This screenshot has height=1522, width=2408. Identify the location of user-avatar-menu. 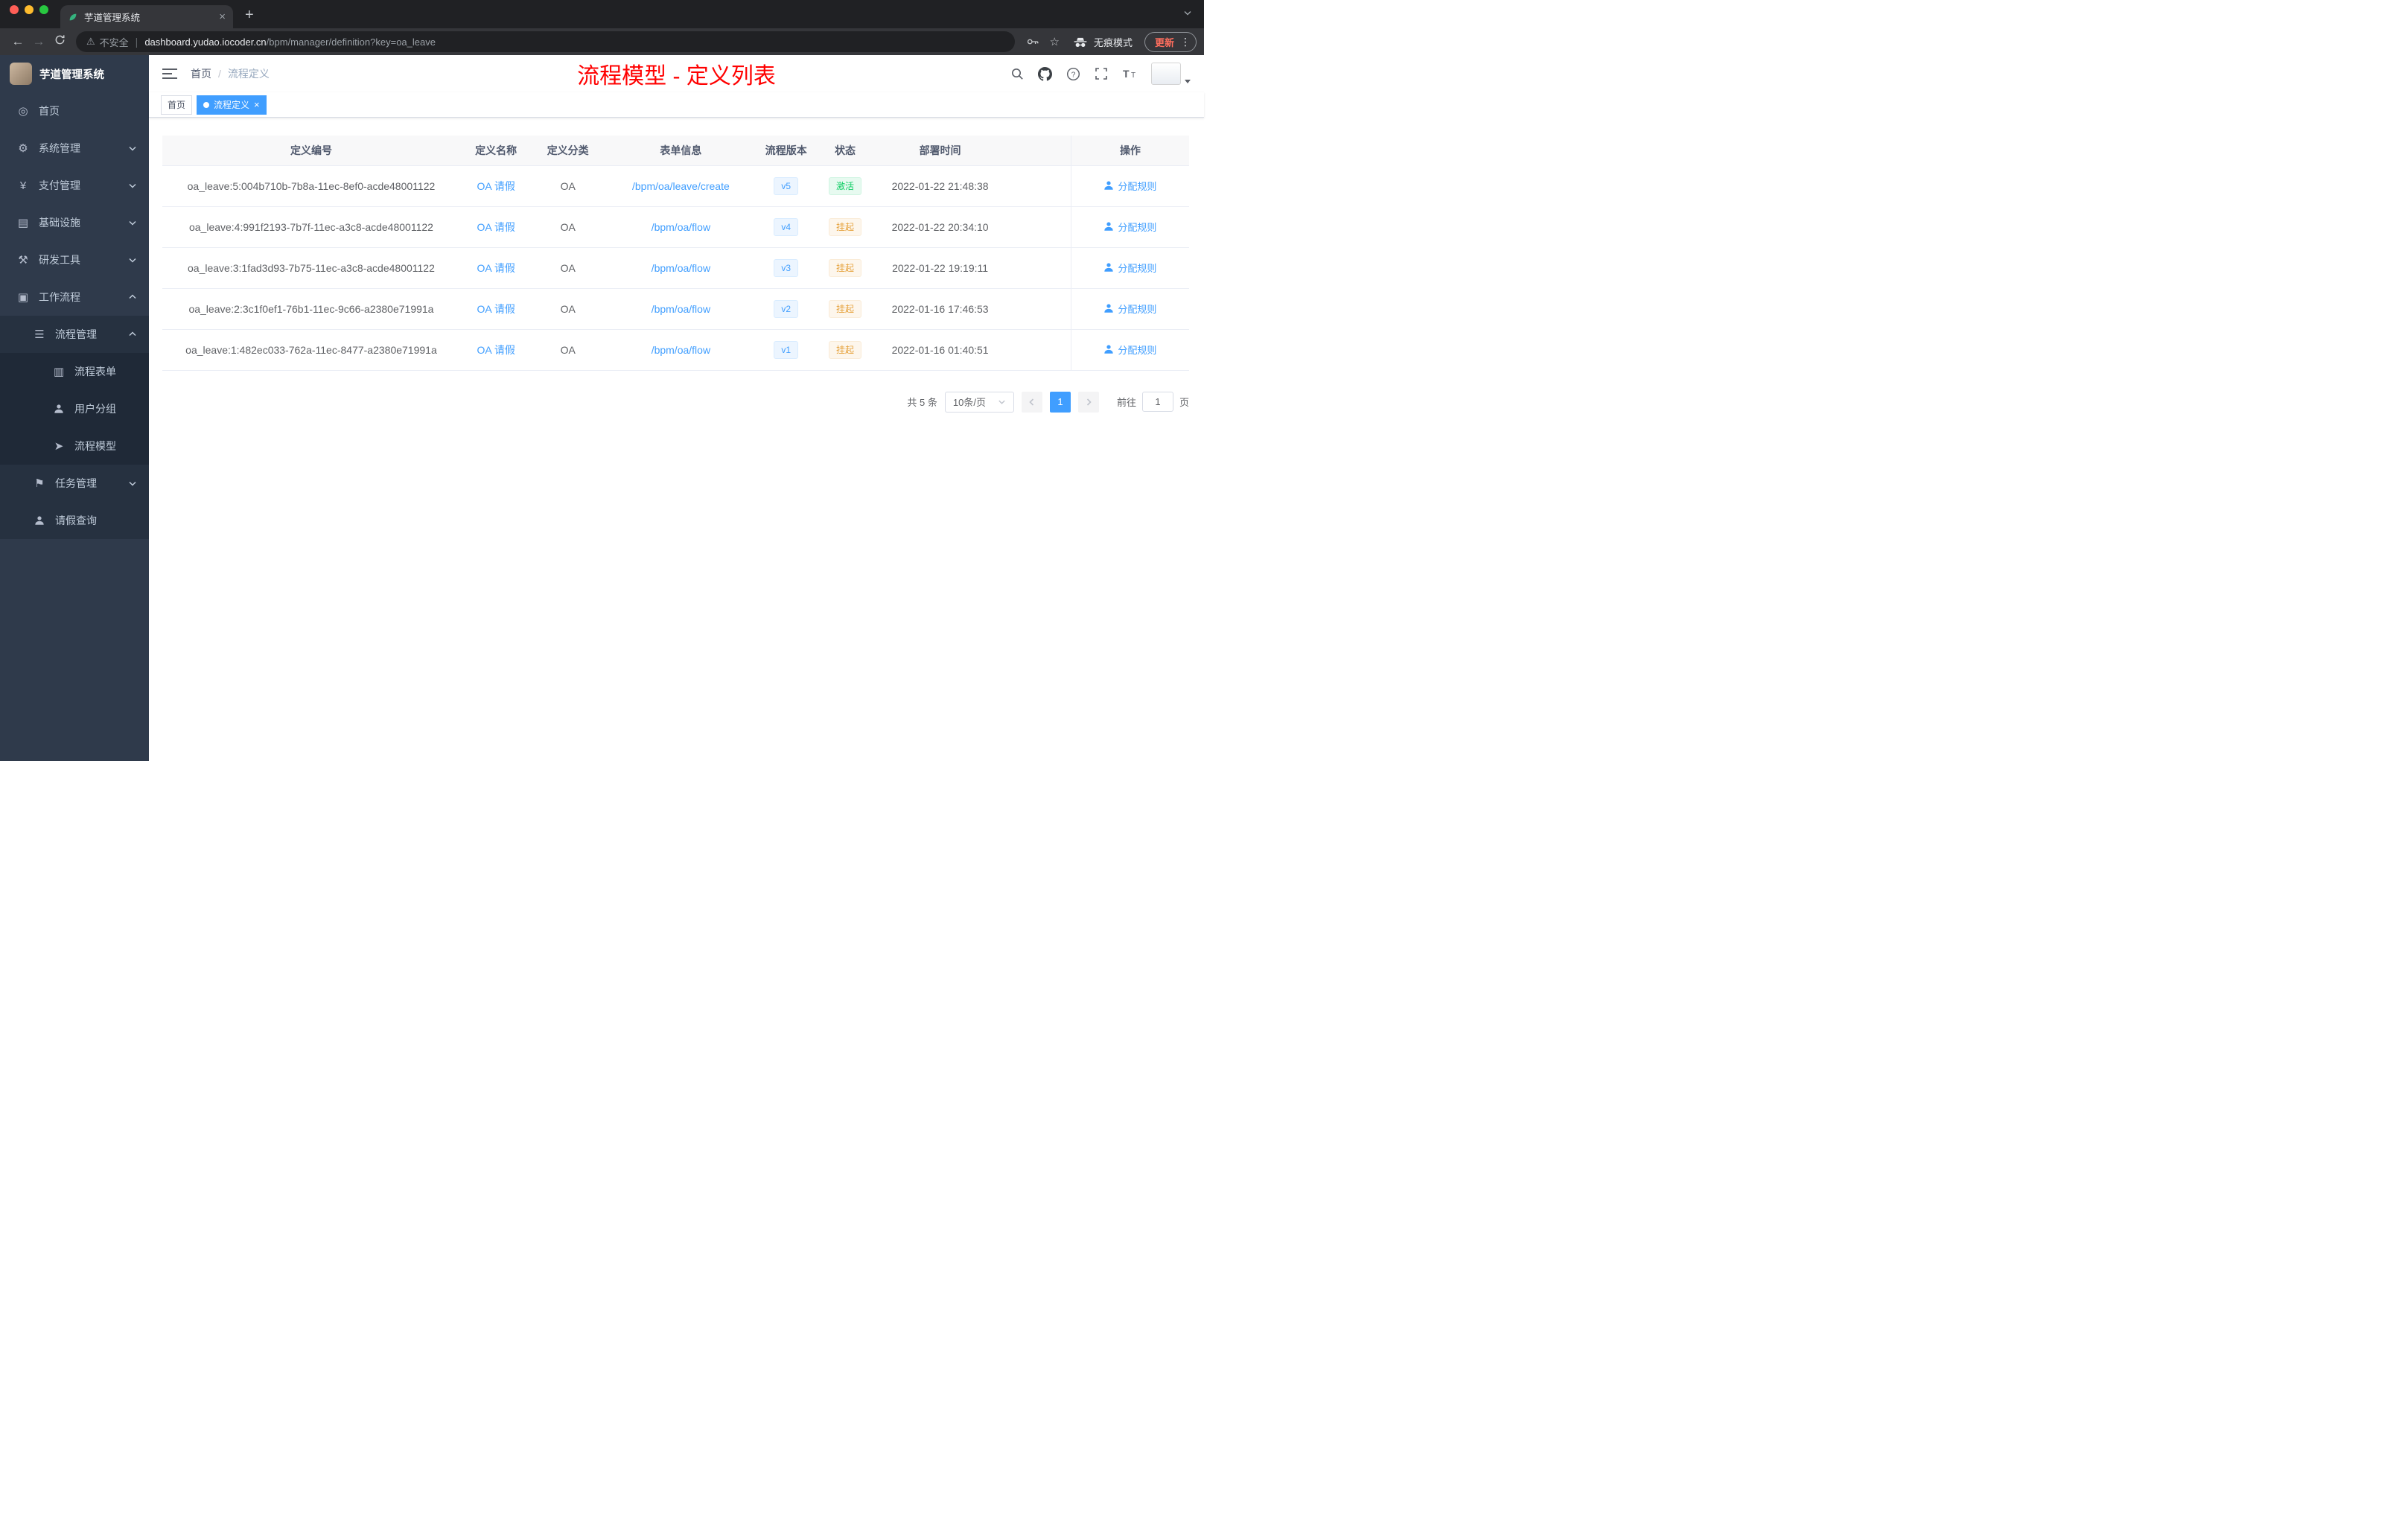
(1171, 74).